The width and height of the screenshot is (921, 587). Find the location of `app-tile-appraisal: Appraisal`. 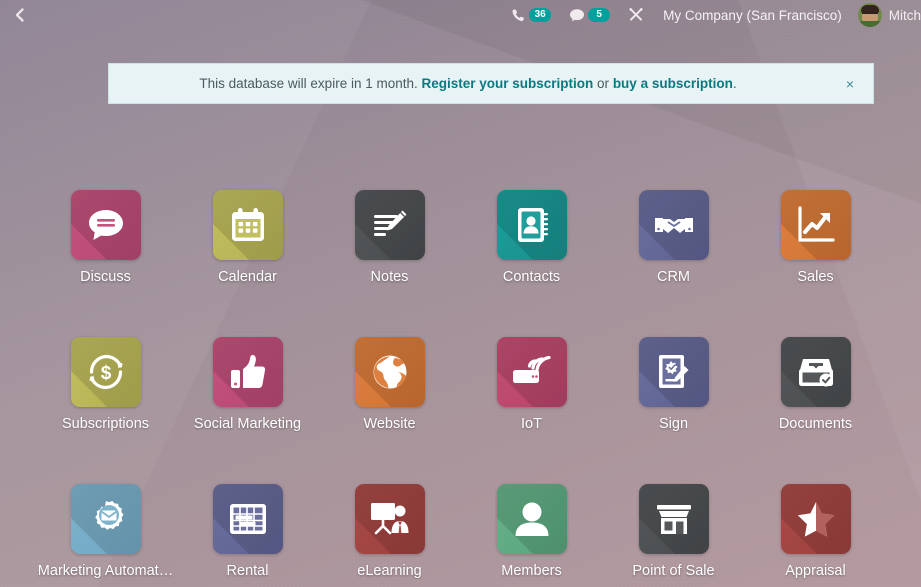

app-tile-appraisal: Appraisal is located at coordinates (816, 531).